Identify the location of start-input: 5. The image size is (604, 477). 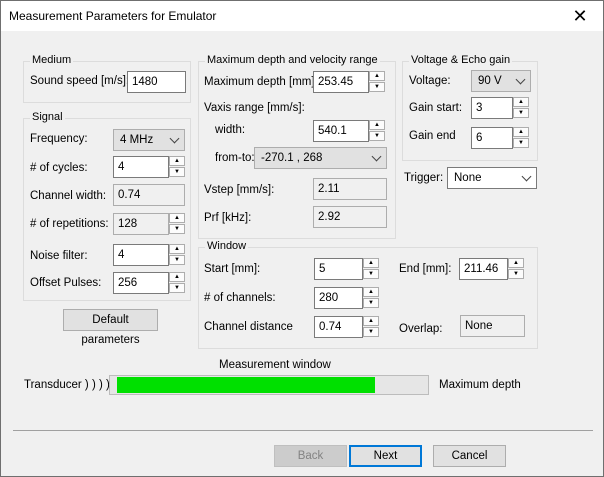
(338, 269).